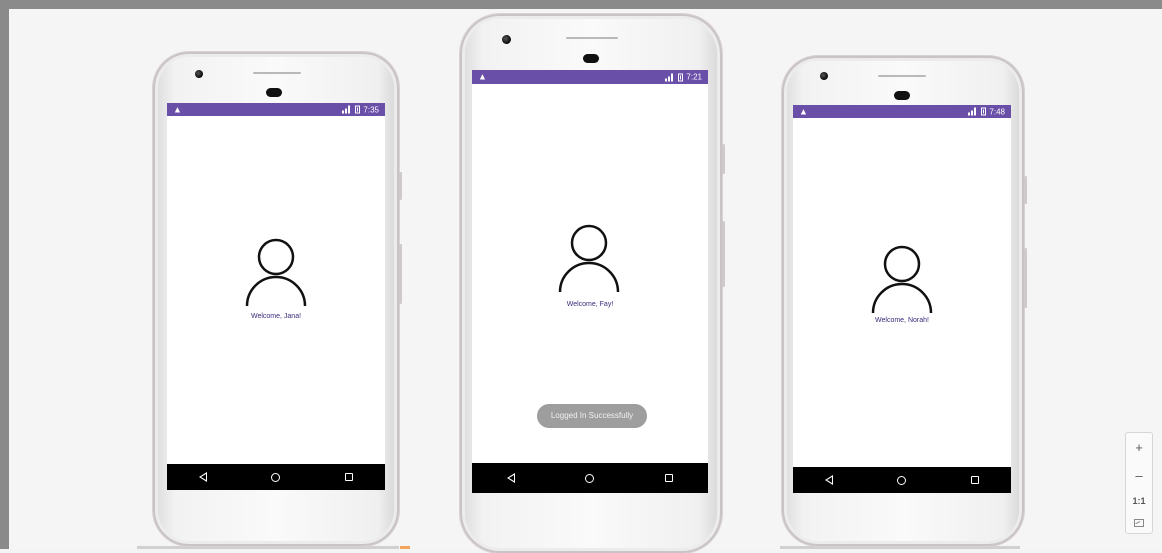 This screenshot has height=553, width=1162. I want to click on status-time: 7:21, so click(694, 77).